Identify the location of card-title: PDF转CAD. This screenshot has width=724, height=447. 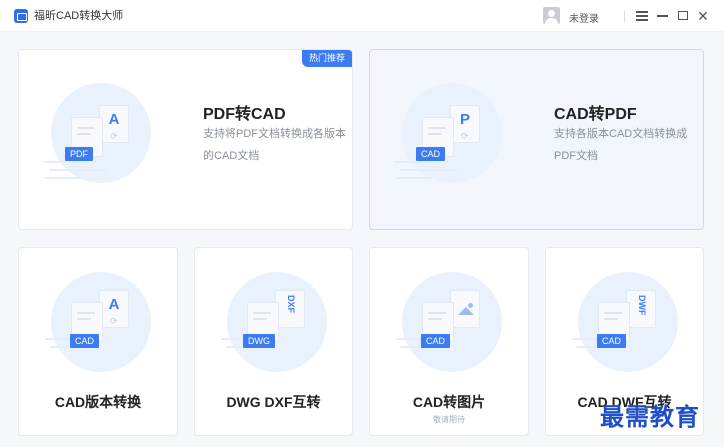
(244, 114).